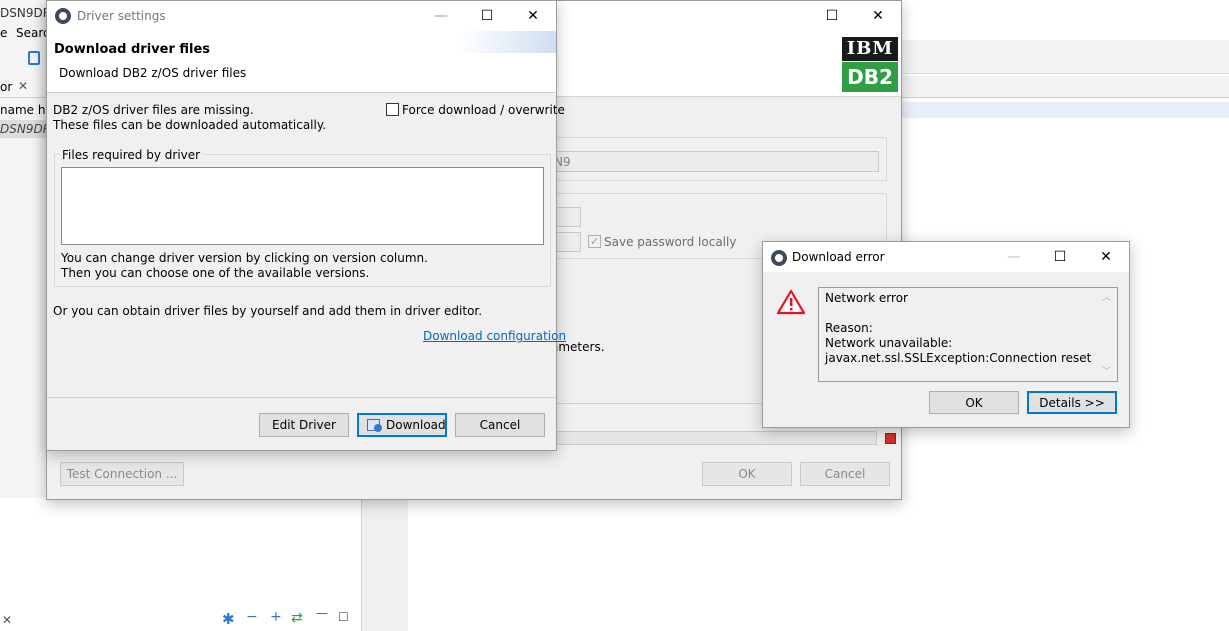  I want to click on ide-right-toolbar, so click(1065, 57).